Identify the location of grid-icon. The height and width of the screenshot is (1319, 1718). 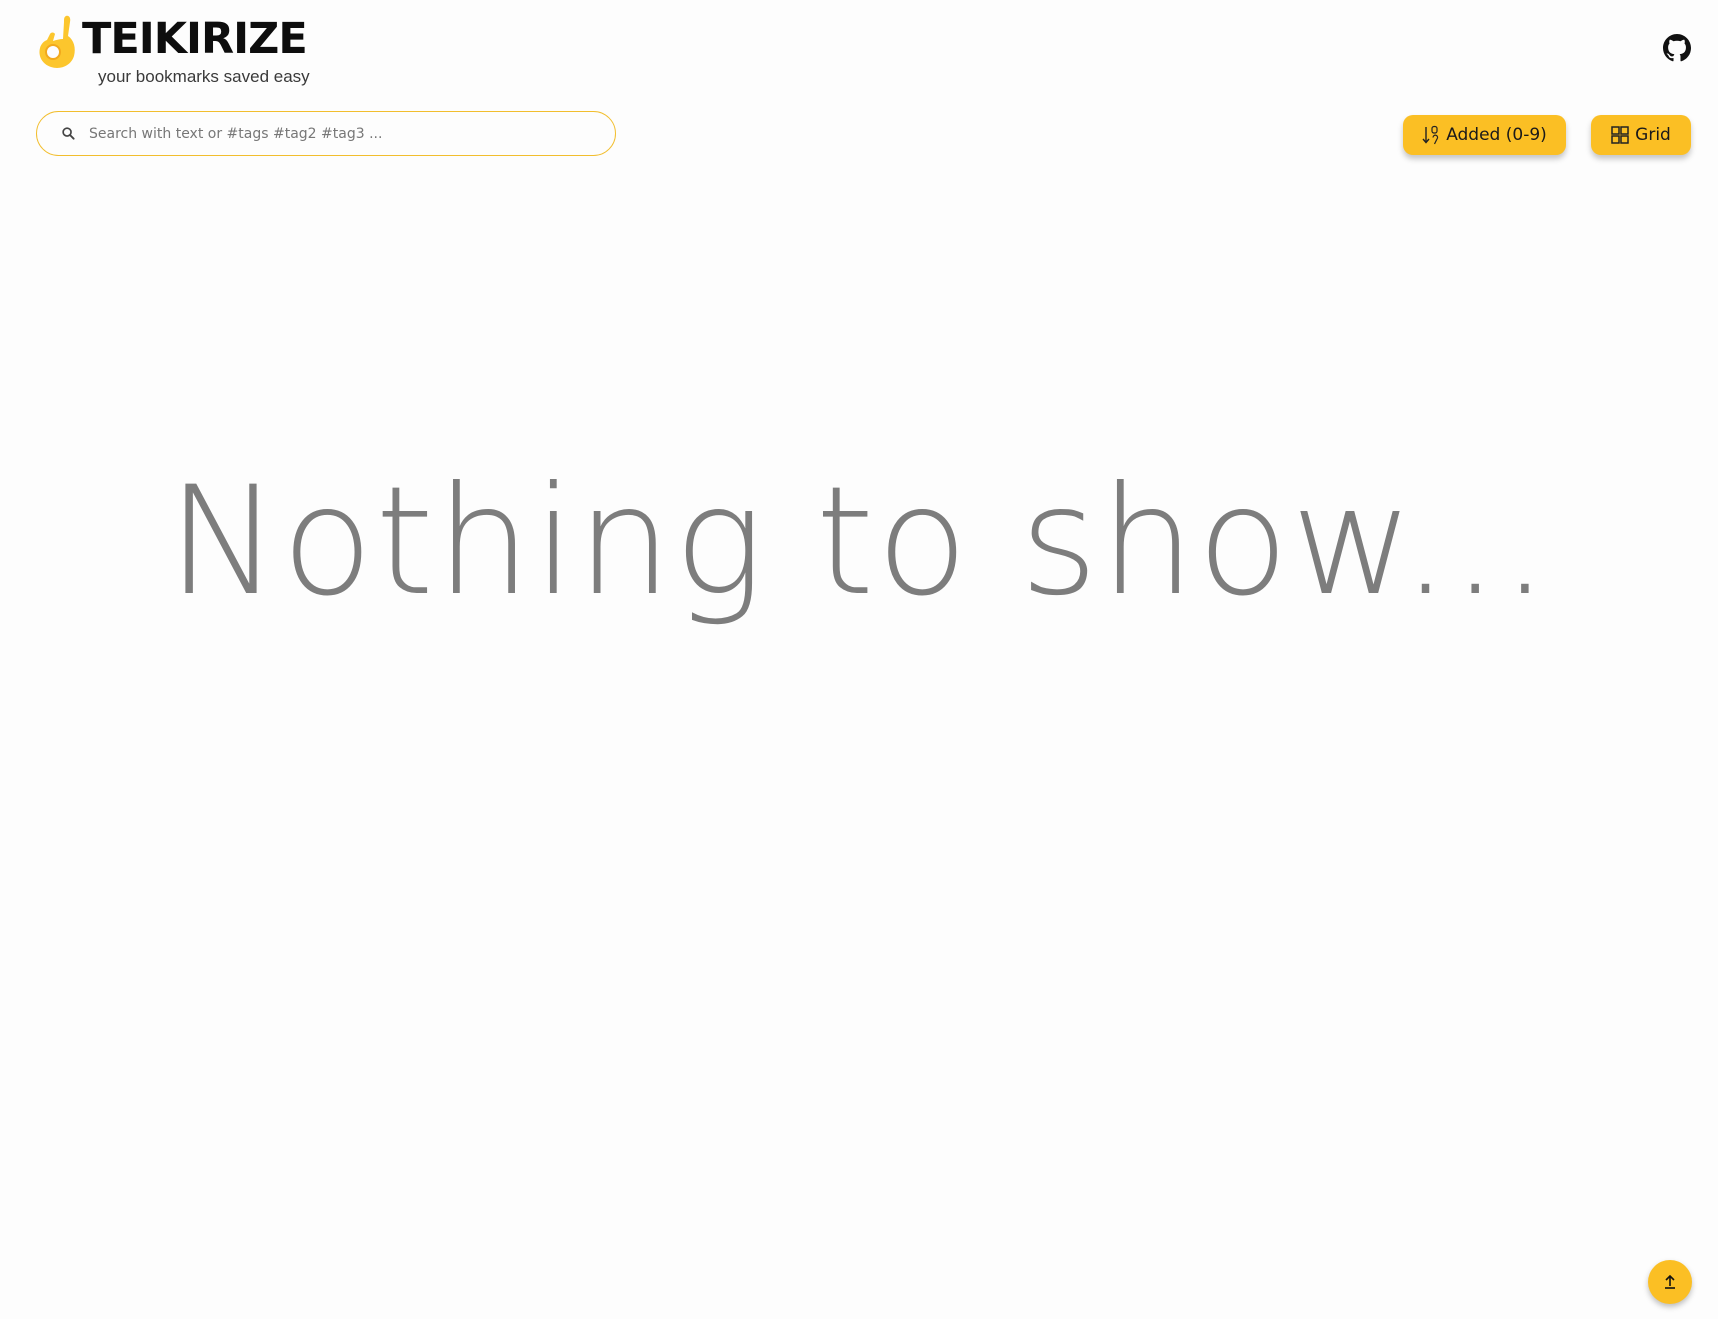
(1620, 135).